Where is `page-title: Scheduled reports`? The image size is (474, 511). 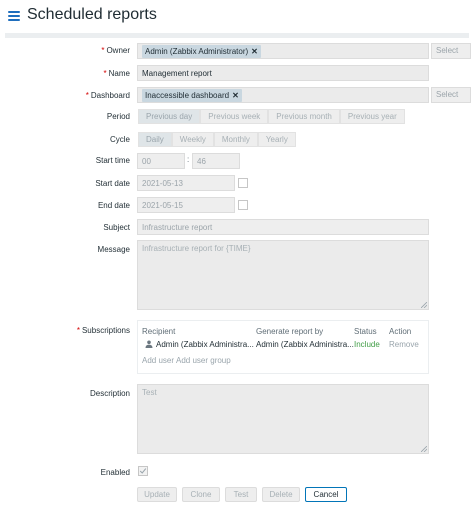
page-title: Scheduled reports is located at coordinates (92, 14).